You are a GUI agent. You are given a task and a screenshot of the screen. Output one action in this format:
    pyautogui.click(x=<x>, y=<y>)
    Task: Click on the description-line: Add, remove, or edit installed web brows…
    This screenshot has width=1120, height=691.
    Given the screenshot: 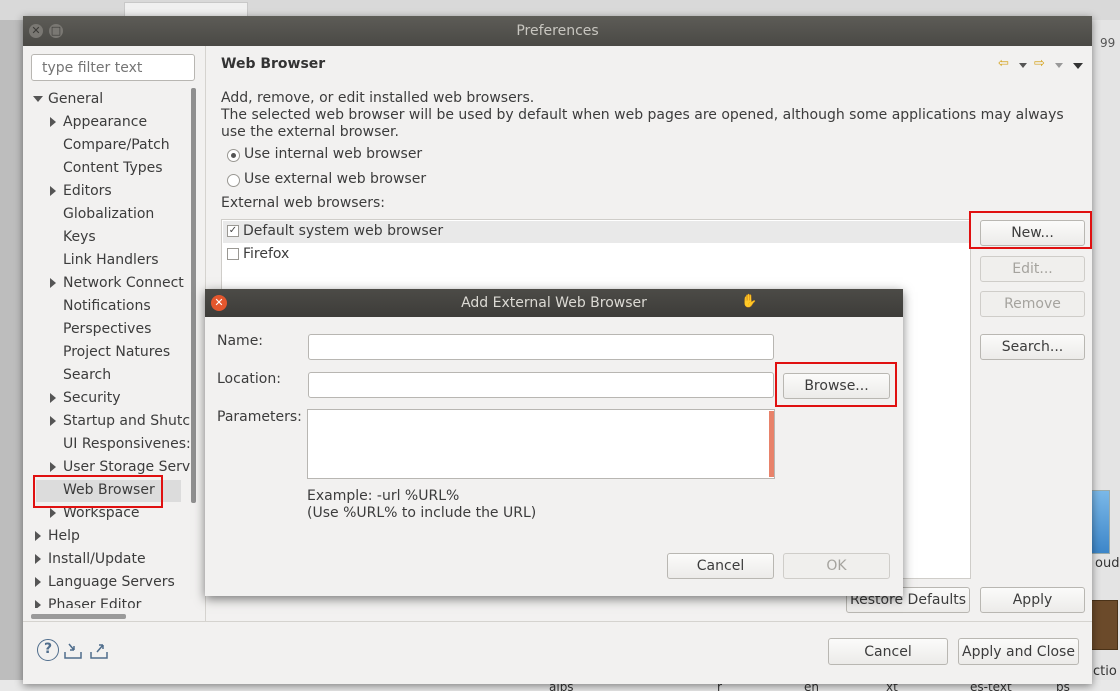 What is the action you would take?
    pyautogui.click(x=378, y=98)
    